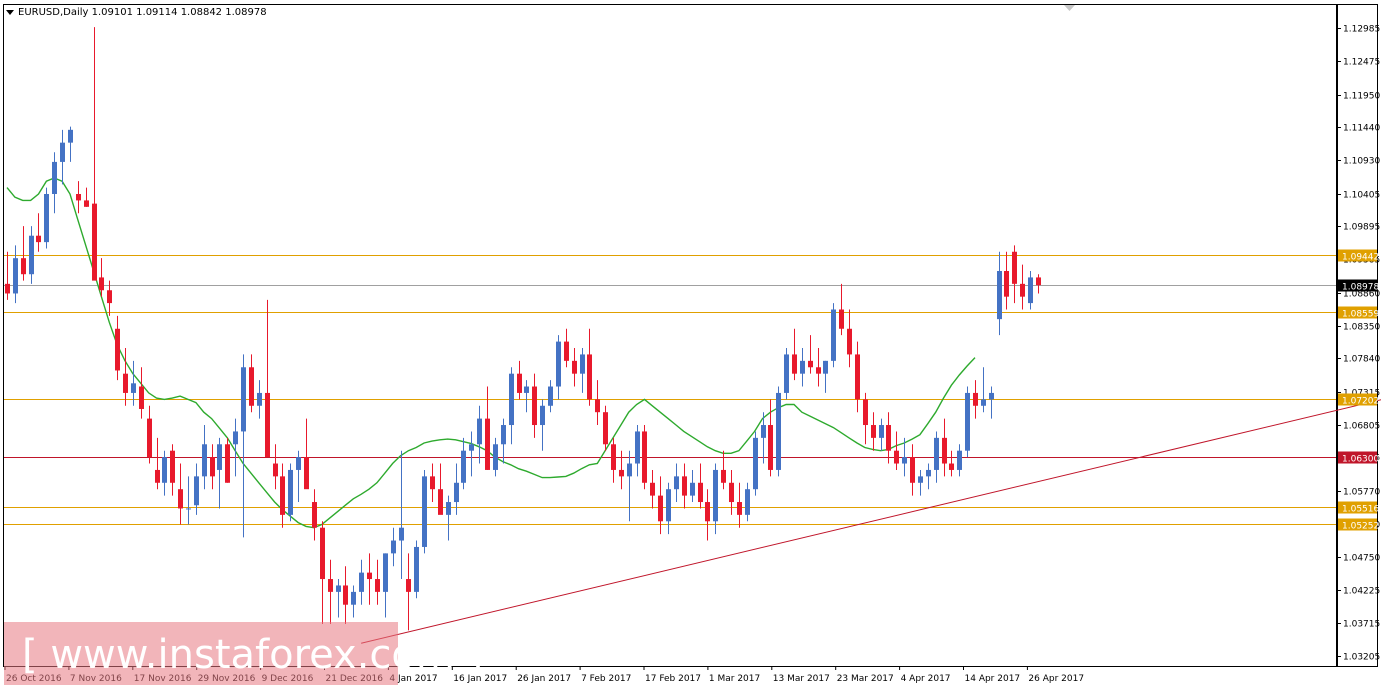 The image size is (1381, 695). I want to click on bearish-candle, so click(605, 428).